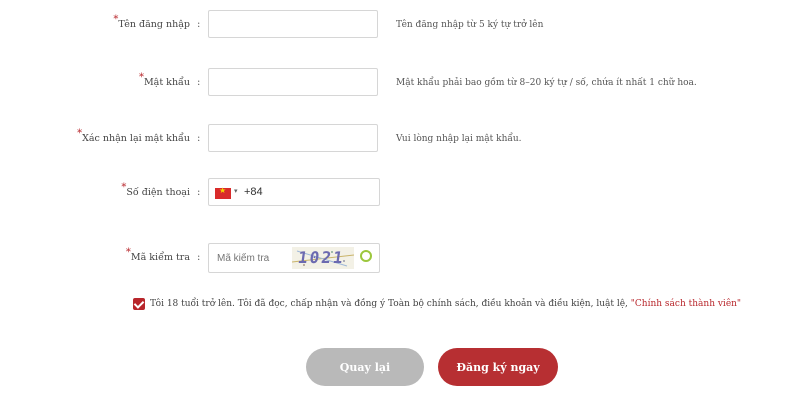  I want to click on password-label: *Mật khẩu, so click(164, 80).